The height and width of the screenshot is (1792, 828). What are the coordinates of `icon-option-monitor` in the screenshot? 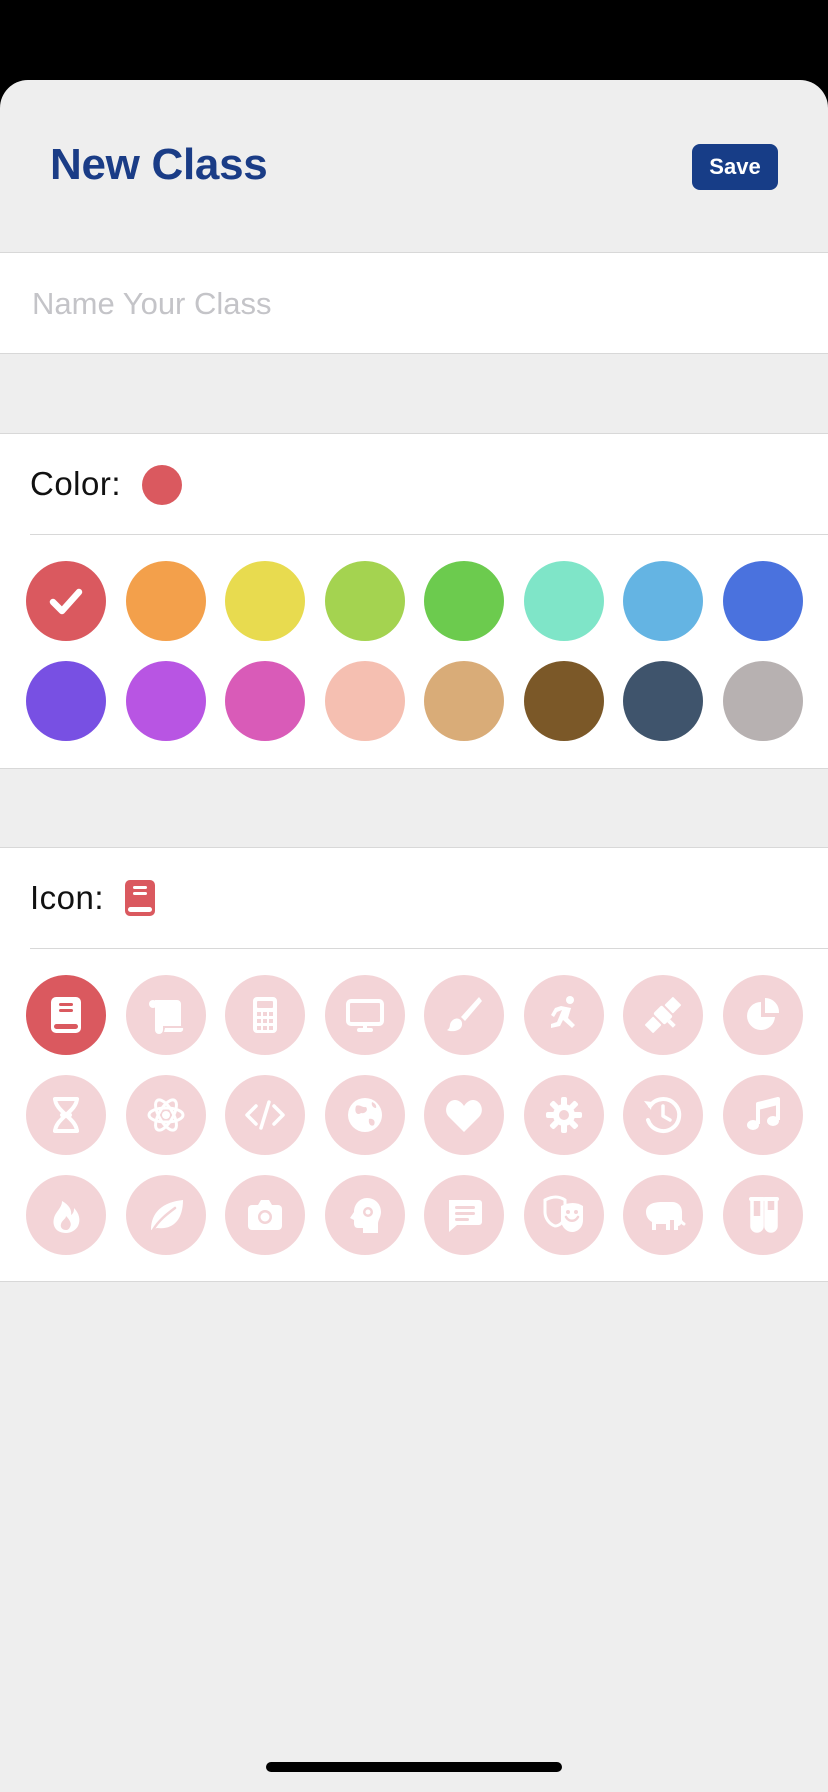 It's located at (364, 1015).